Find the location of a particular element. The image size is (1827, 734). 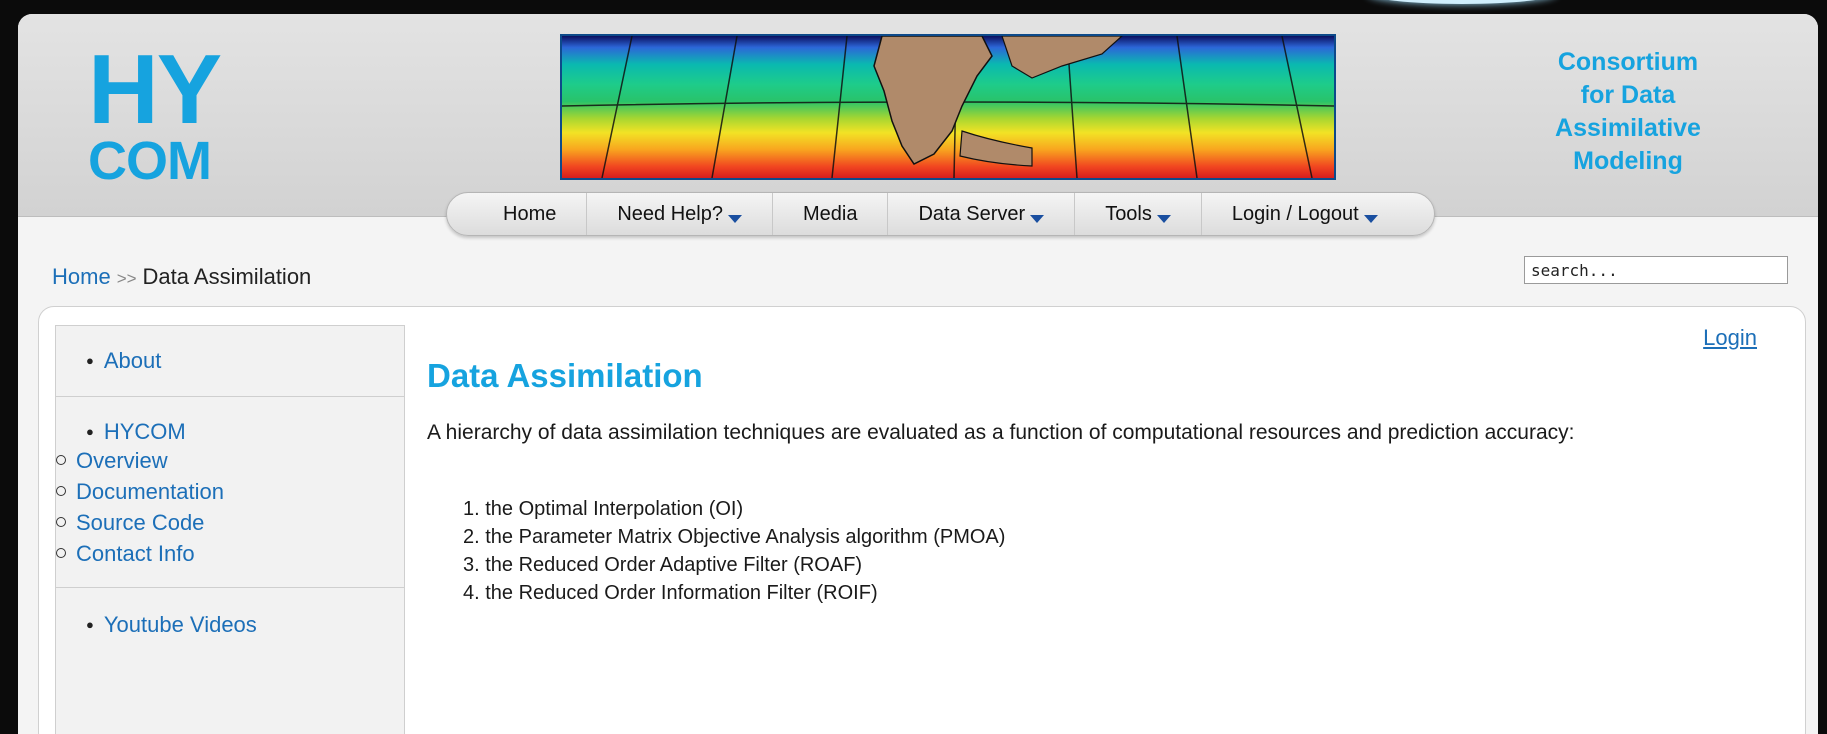

sidebar-section-about: ● About is located at coordinates (230, 361).